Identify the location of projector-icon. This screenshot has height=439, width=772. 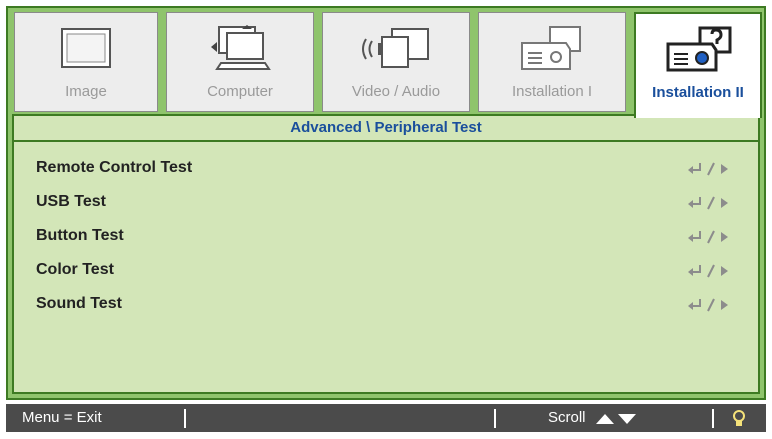
(552, 51).